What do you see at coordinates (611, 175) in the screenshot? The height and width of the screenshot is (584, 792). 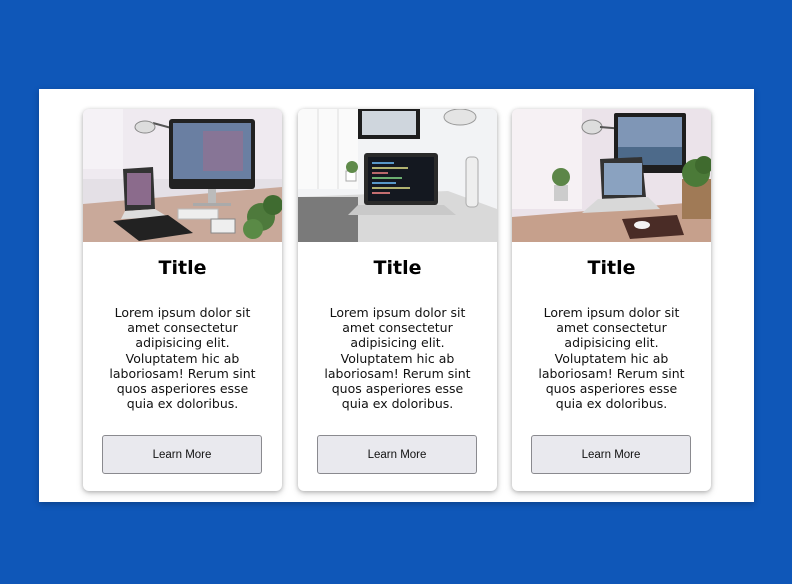 I see `card-3-image` at bounding box center [611, 175].